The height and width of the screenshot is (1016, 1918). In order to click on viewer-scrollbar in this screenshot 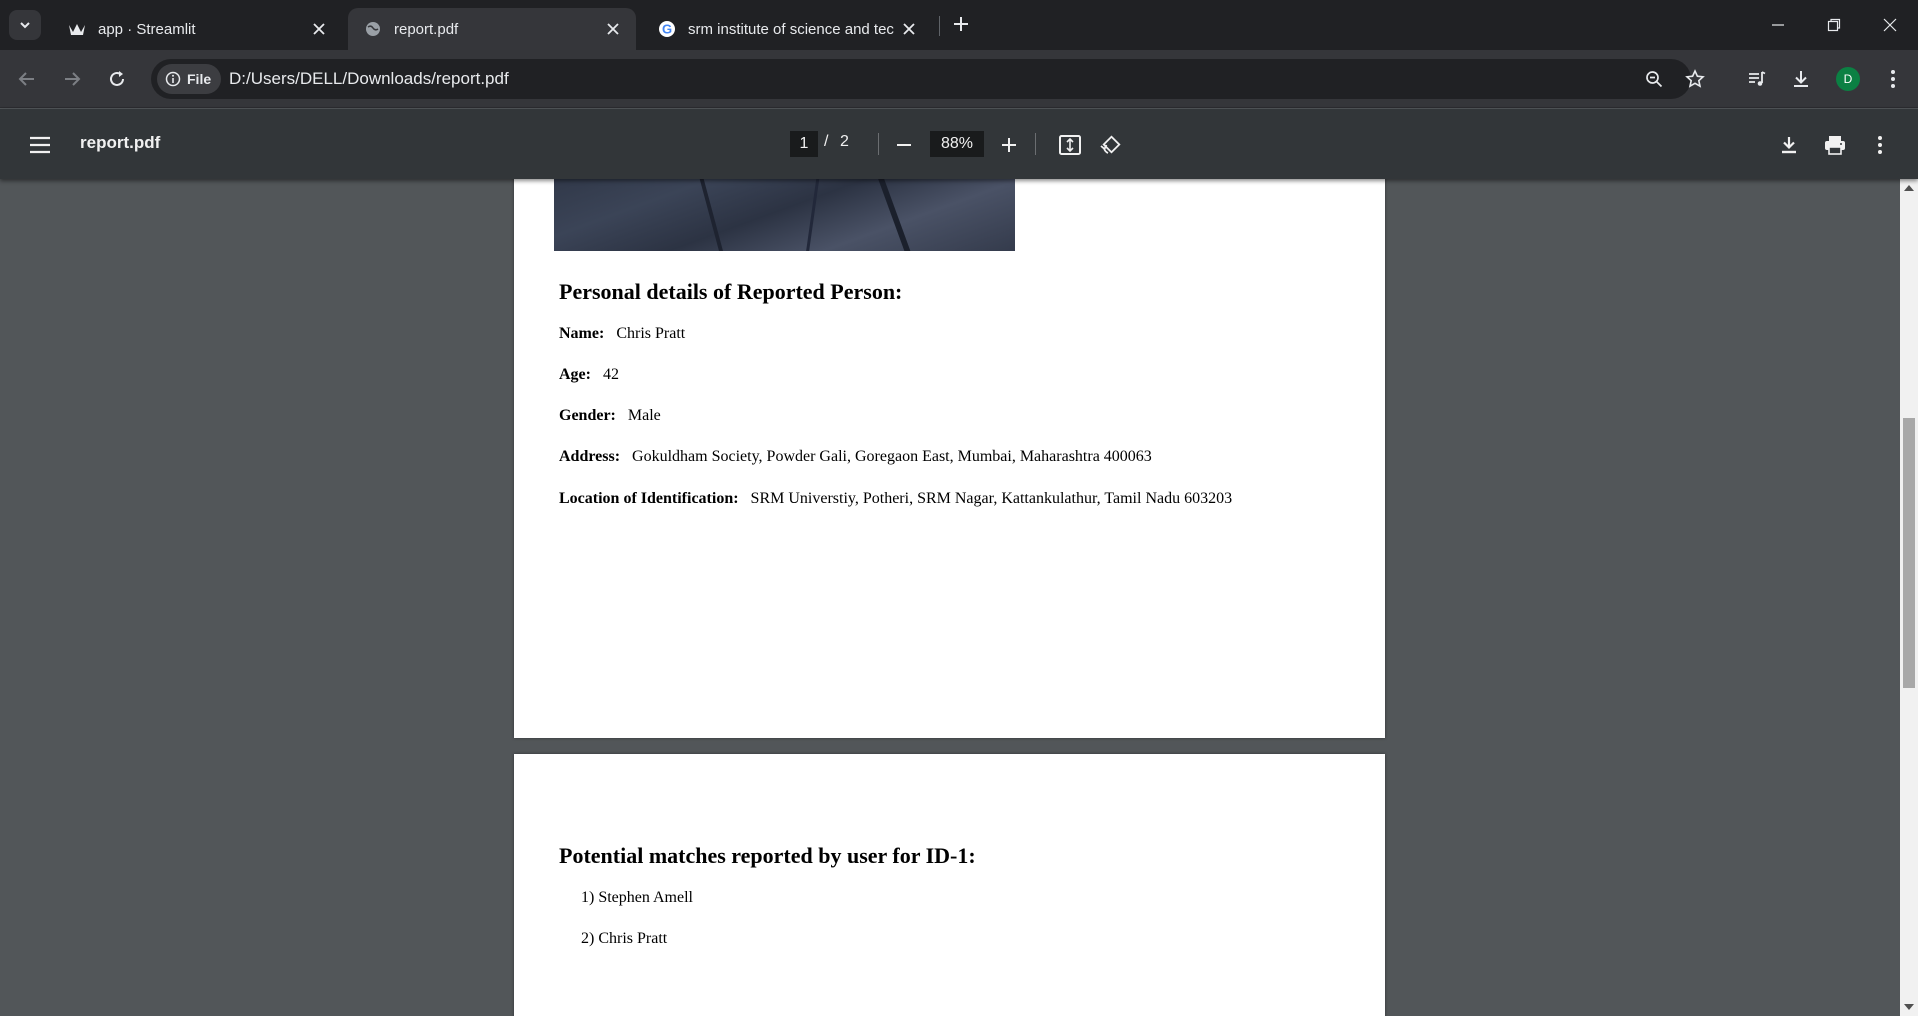, I will do `click(1909, 597)`.